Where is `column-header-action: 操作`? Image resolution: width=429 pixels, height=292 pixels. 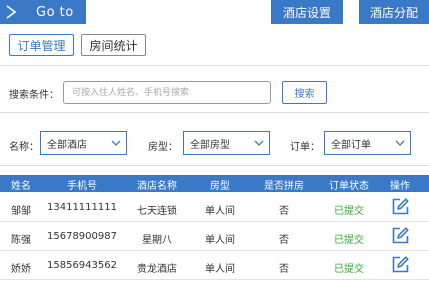
column-header-action: 操作 is located at coordinates (400, 186).